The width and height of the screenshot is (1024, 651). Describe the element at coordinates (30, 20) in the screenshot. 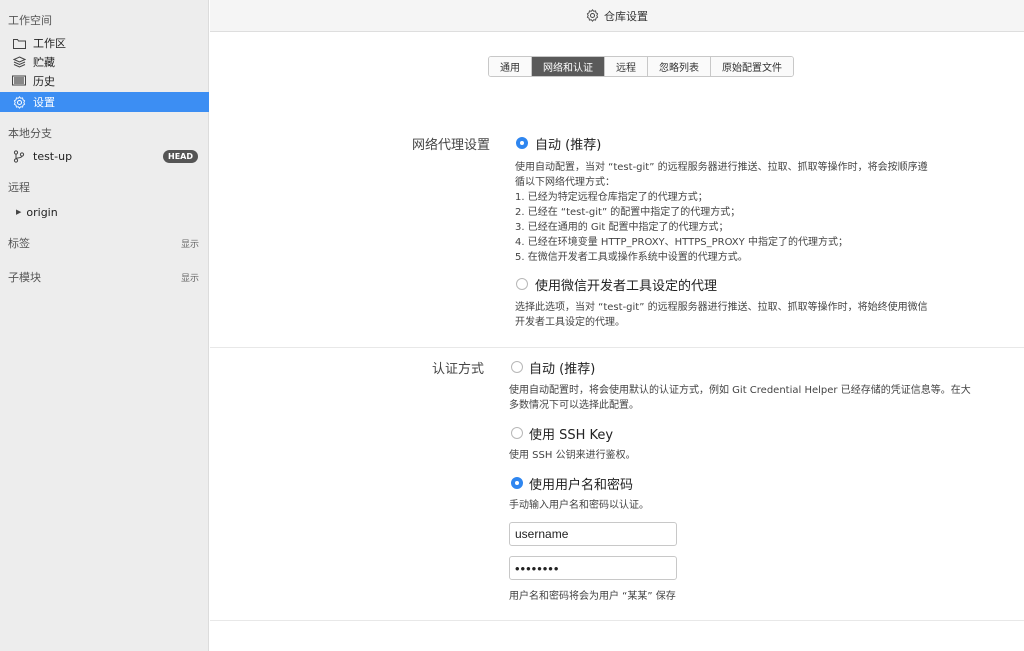

I see `workspace-section-title: 工作空间` at that location.